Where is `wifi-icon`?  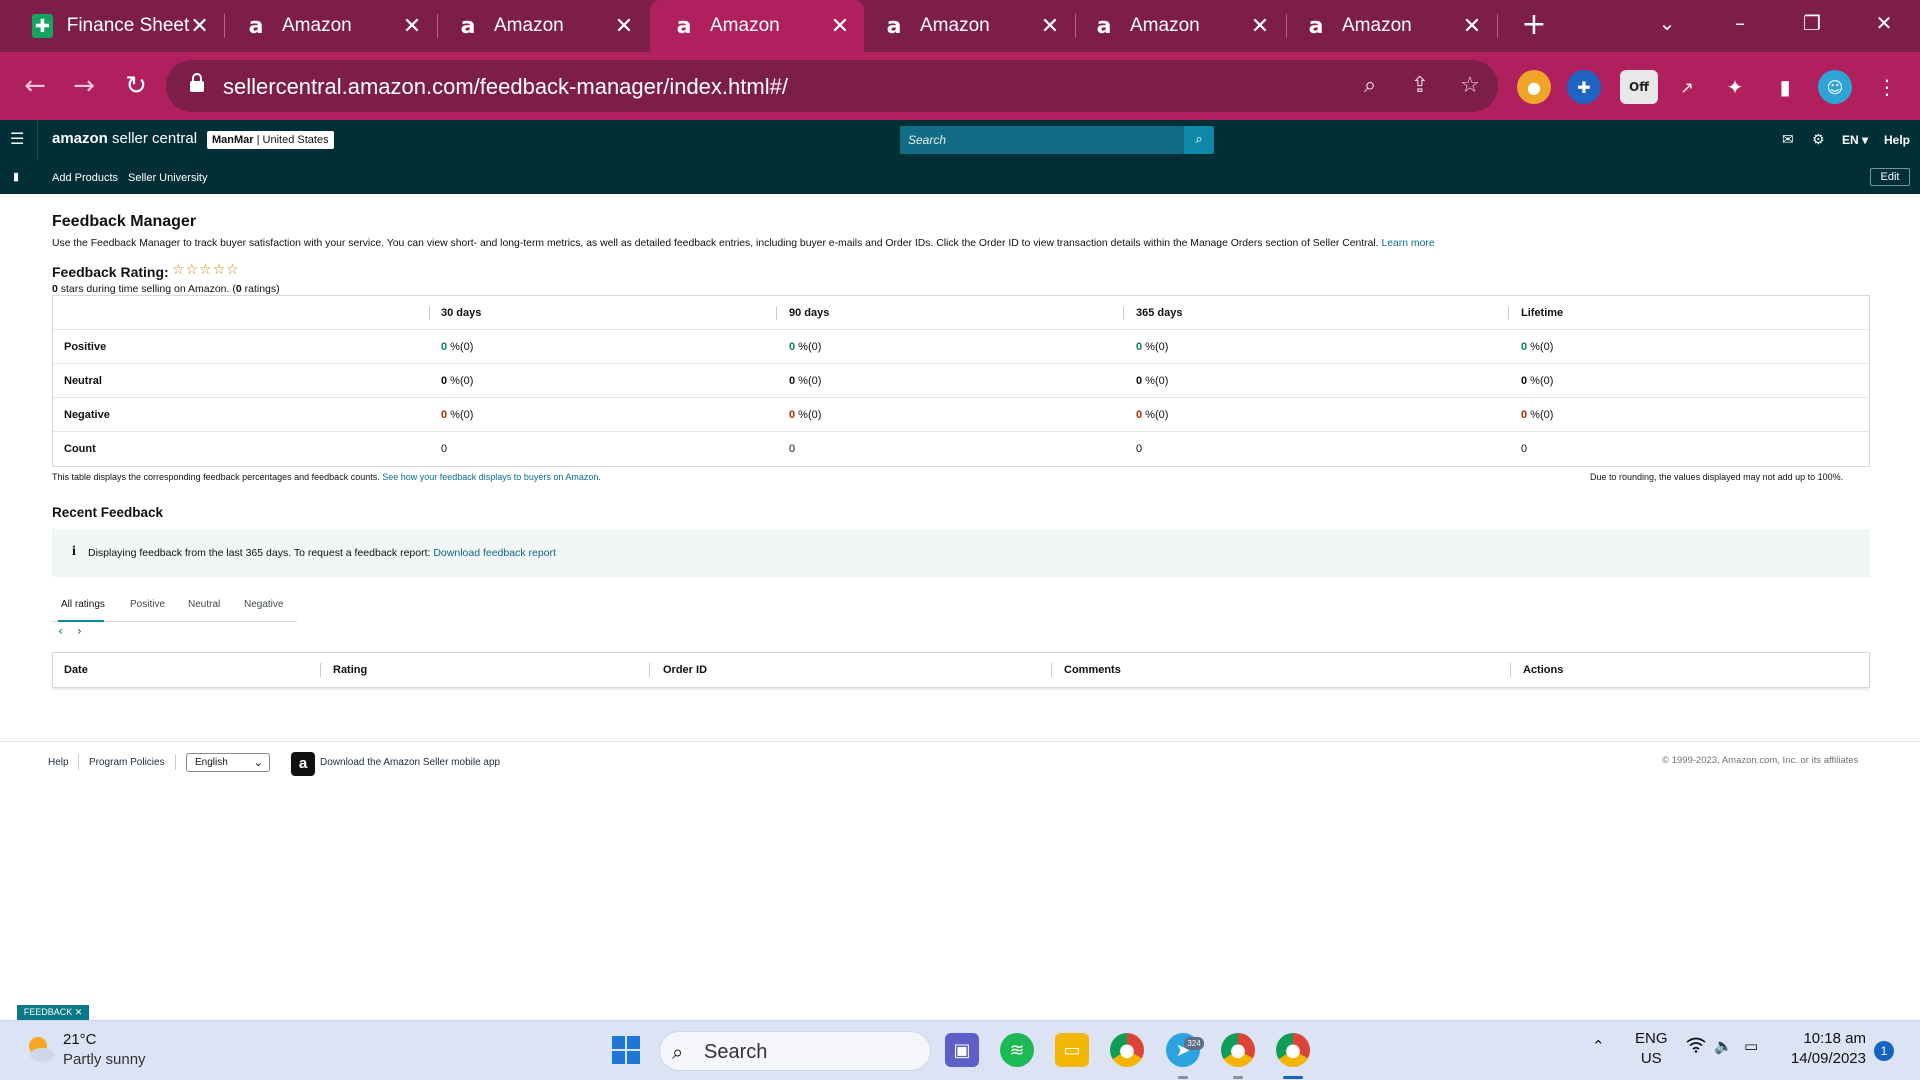
wifi-icon is located at coordinates (1696, 1047).